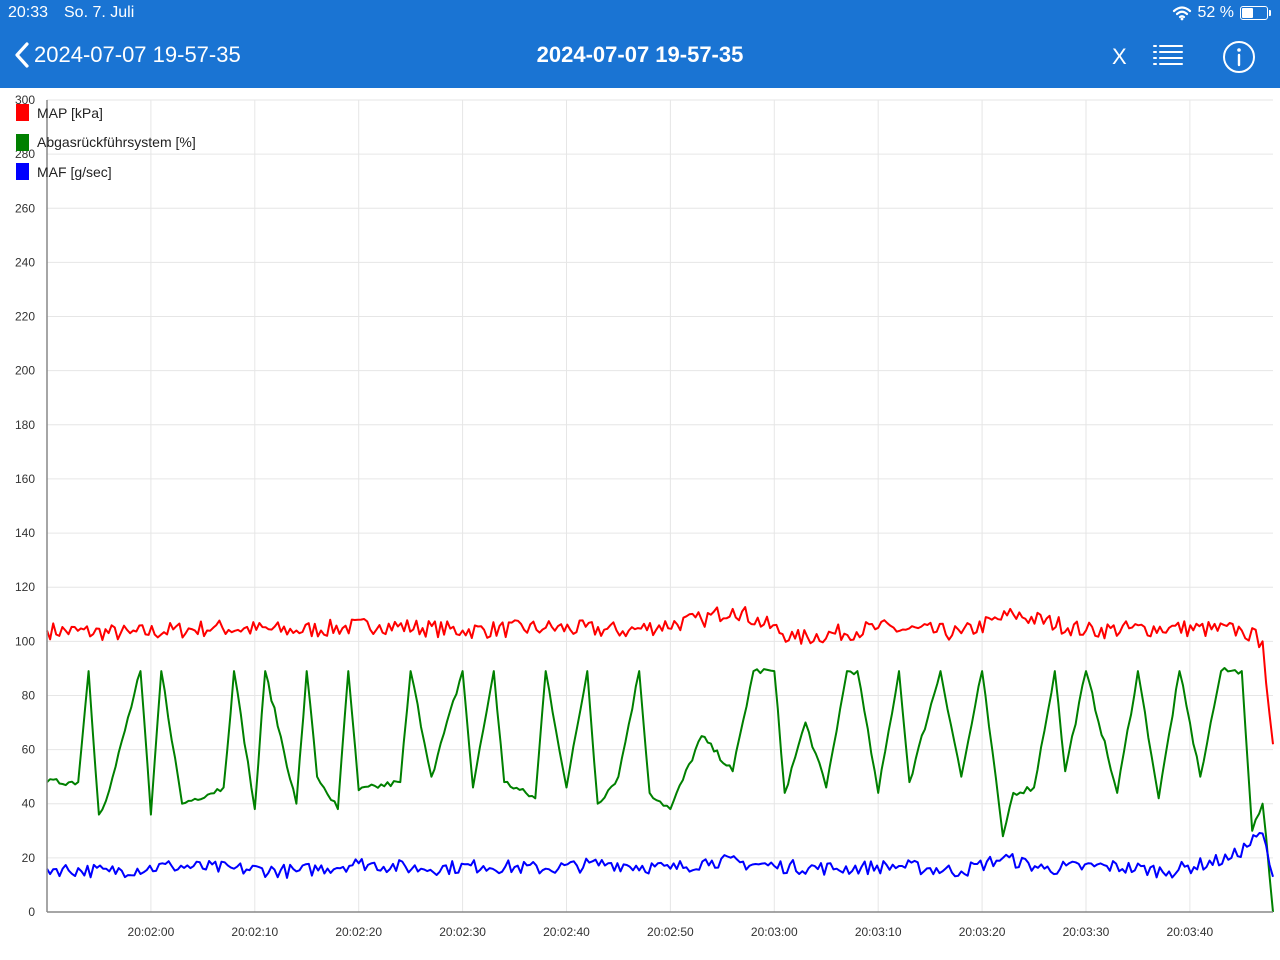 This screenshot has height=960, width=1280. Describe the element at coordinates (25, 208) in the screenshot. I see `y-tick-label: 260` at that location.